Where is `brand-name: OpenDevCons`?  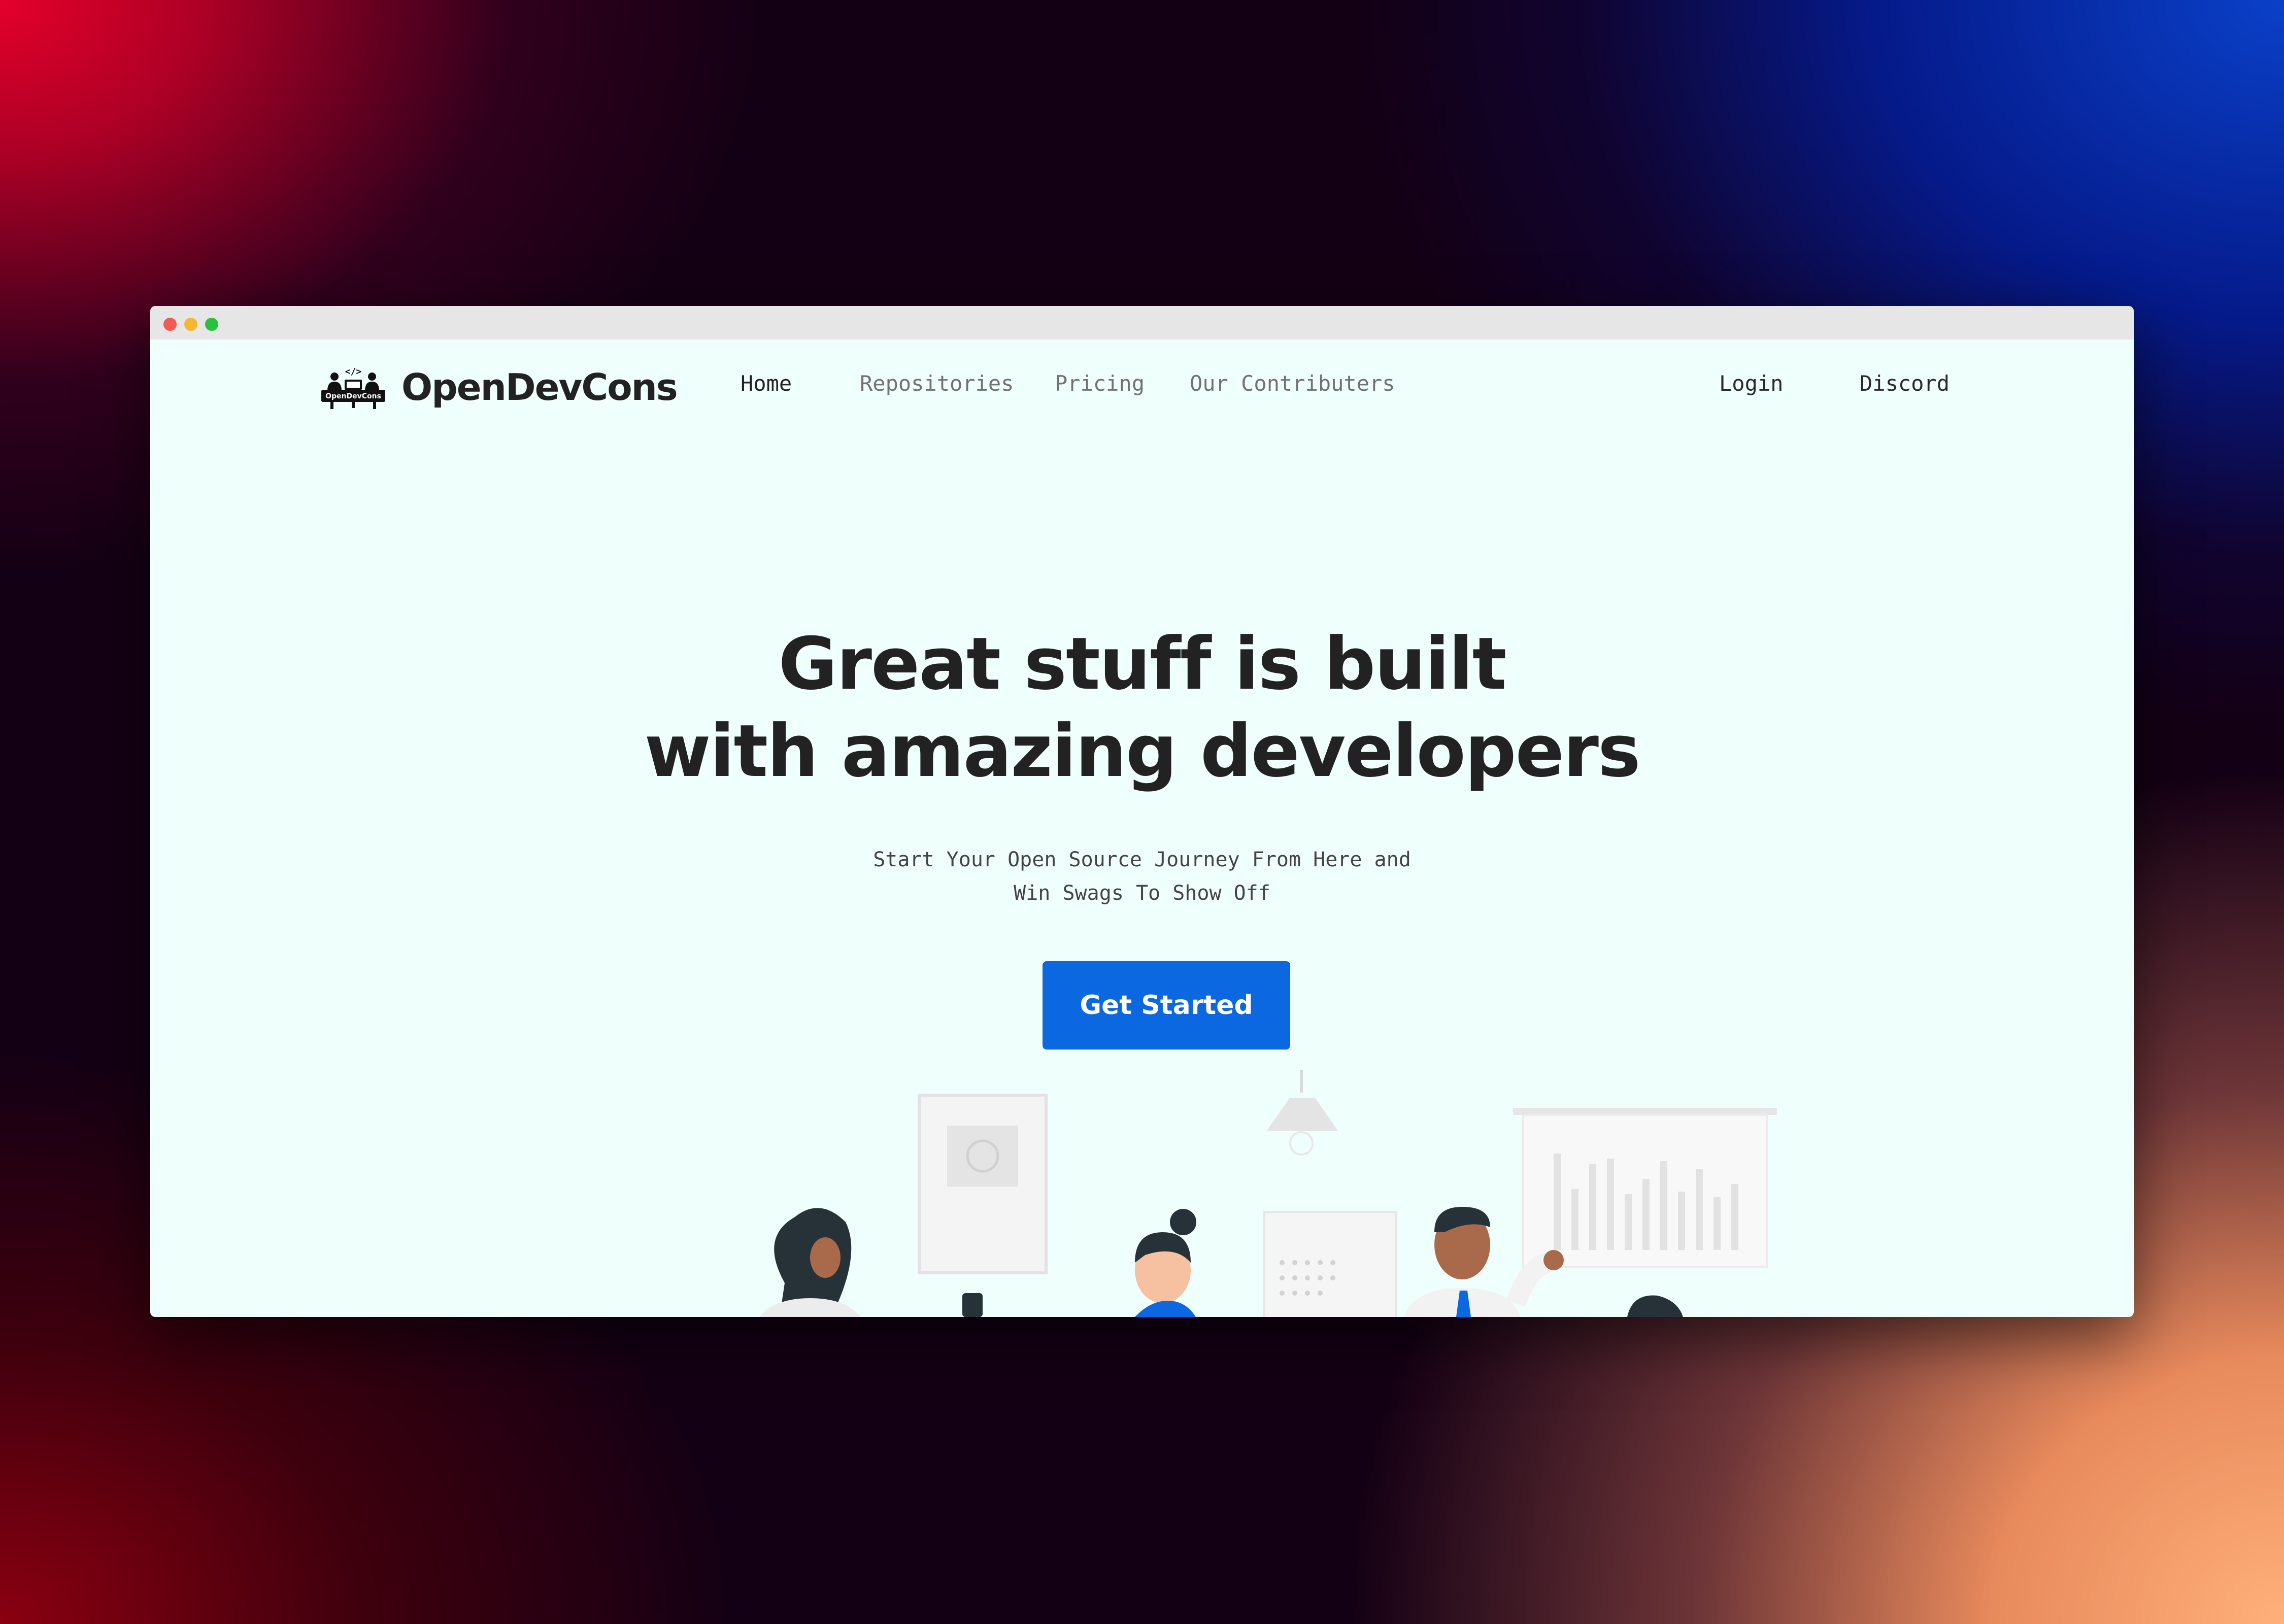
brand-name: OpenDevCons is located at coordinates (539, 387).